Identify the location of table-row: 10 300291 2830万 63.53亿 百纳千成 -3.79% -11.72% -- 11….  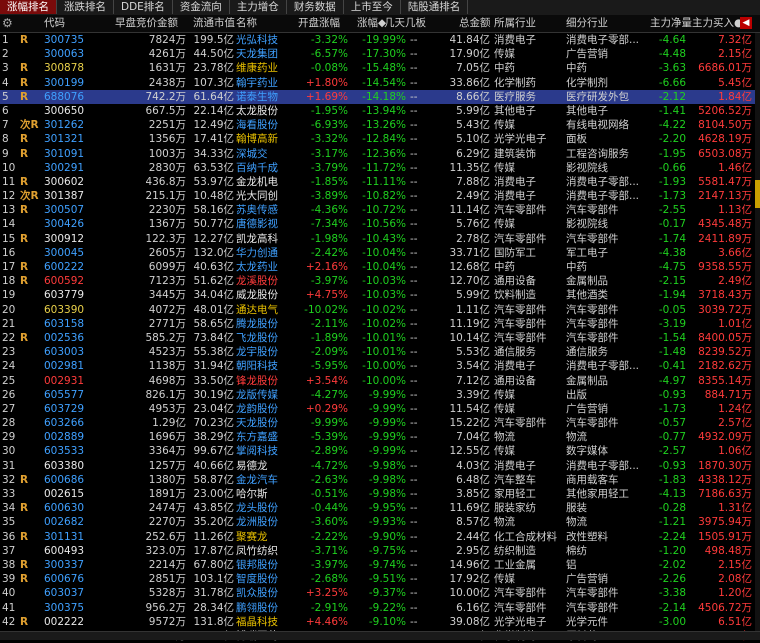
(380, 168).